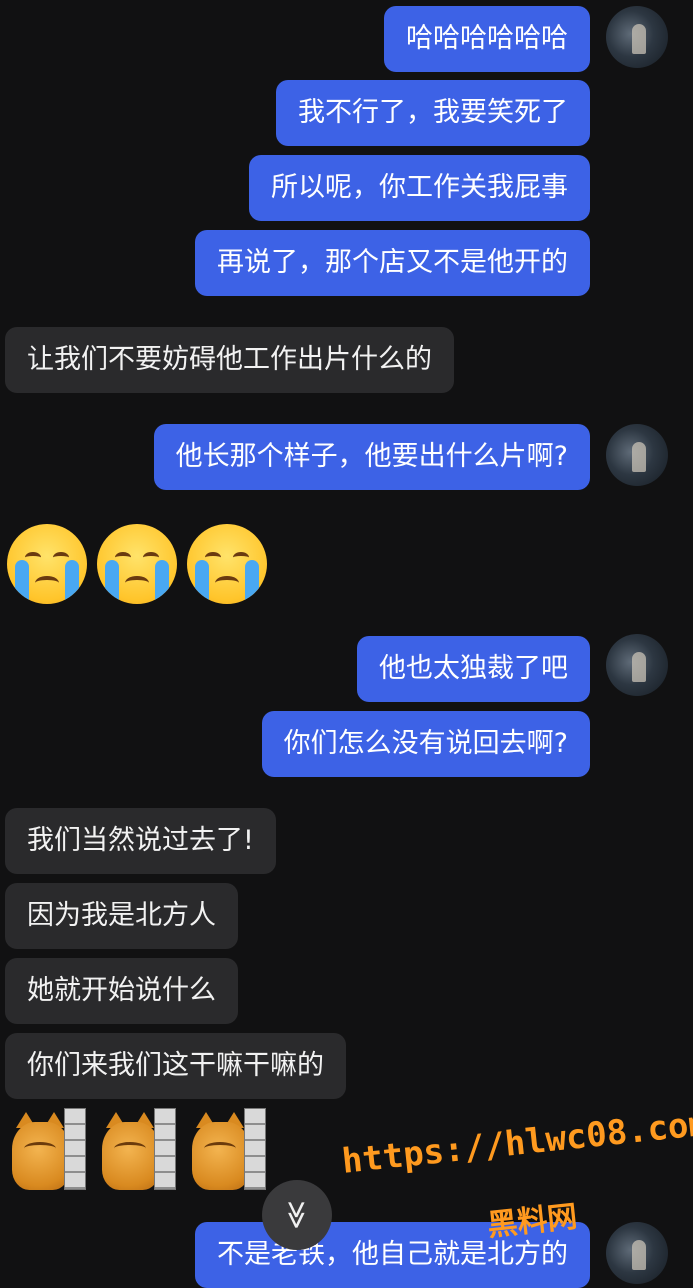  I want to click on message-incoming: 我们当然说过去了!, so click(140, 841).